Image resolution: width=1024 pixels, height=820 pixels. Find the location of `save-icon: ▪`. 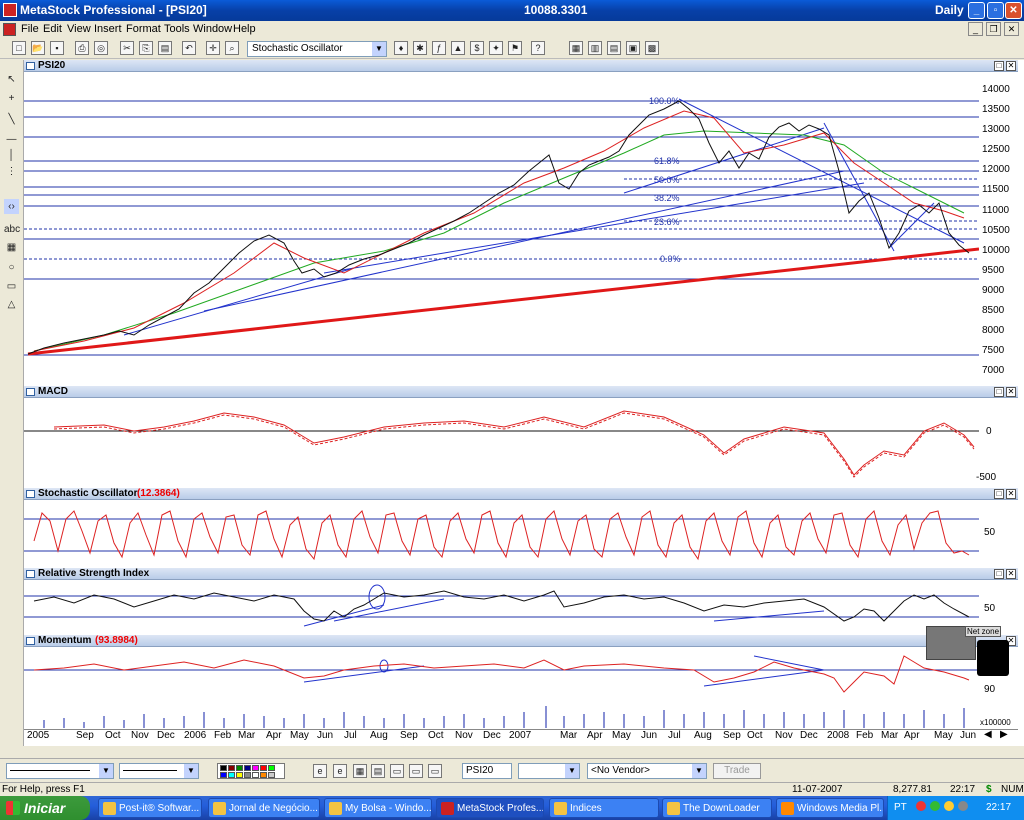

save-icon: ▪ is located at coordinates (57, 48).